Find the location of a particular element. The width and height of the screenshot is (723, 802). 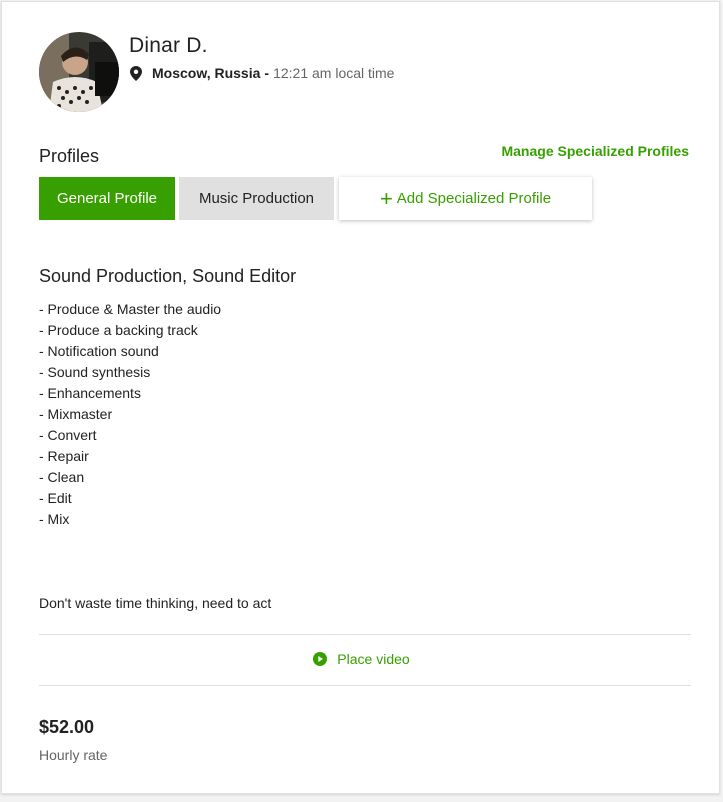

profiles-heading: Profiles is located at coordinates (69, 156).